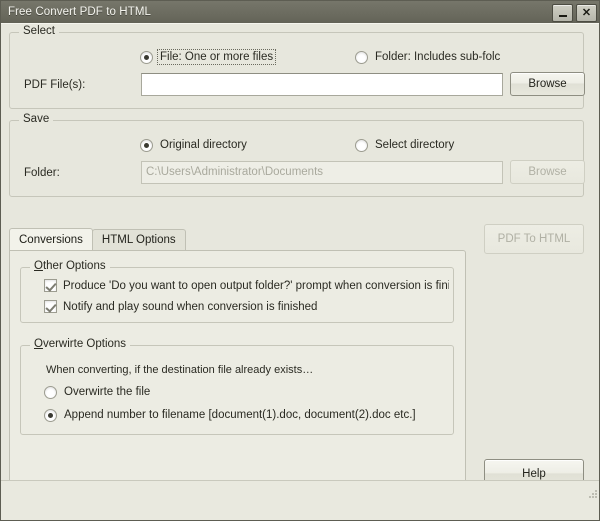 The width and height of the screenshot is (600, 521). What do you see at coordinates (592, 493) in the screenshot?
I see `resize-grip-icon` at bounding box center [592, 493].